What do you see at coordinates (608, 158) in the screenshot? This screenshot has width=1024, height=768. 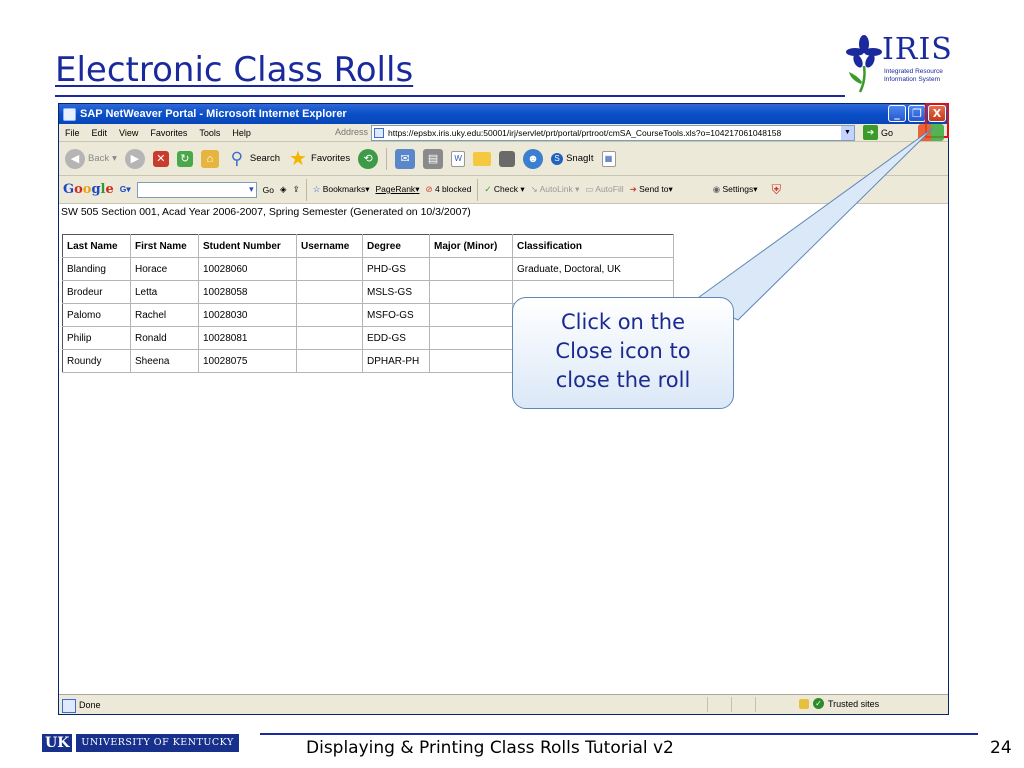 I see `snagit-capture-icon: ▦` at bounding box center [608, 158].